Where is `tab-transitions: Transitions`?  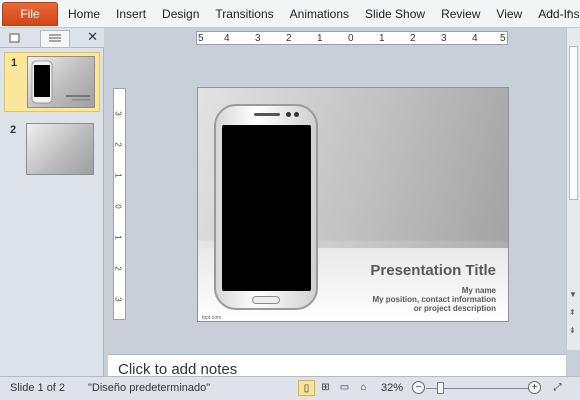 tab-transitions: Transitions is located at coordinates (244, 14).